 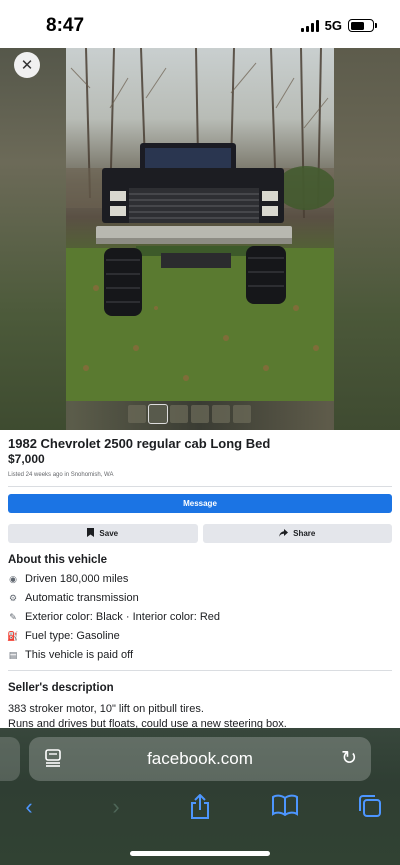 What do you see at coordinates (285, 808) in the screenshot?
I see `bookmarks-icon` at bounding box center [285, 808].